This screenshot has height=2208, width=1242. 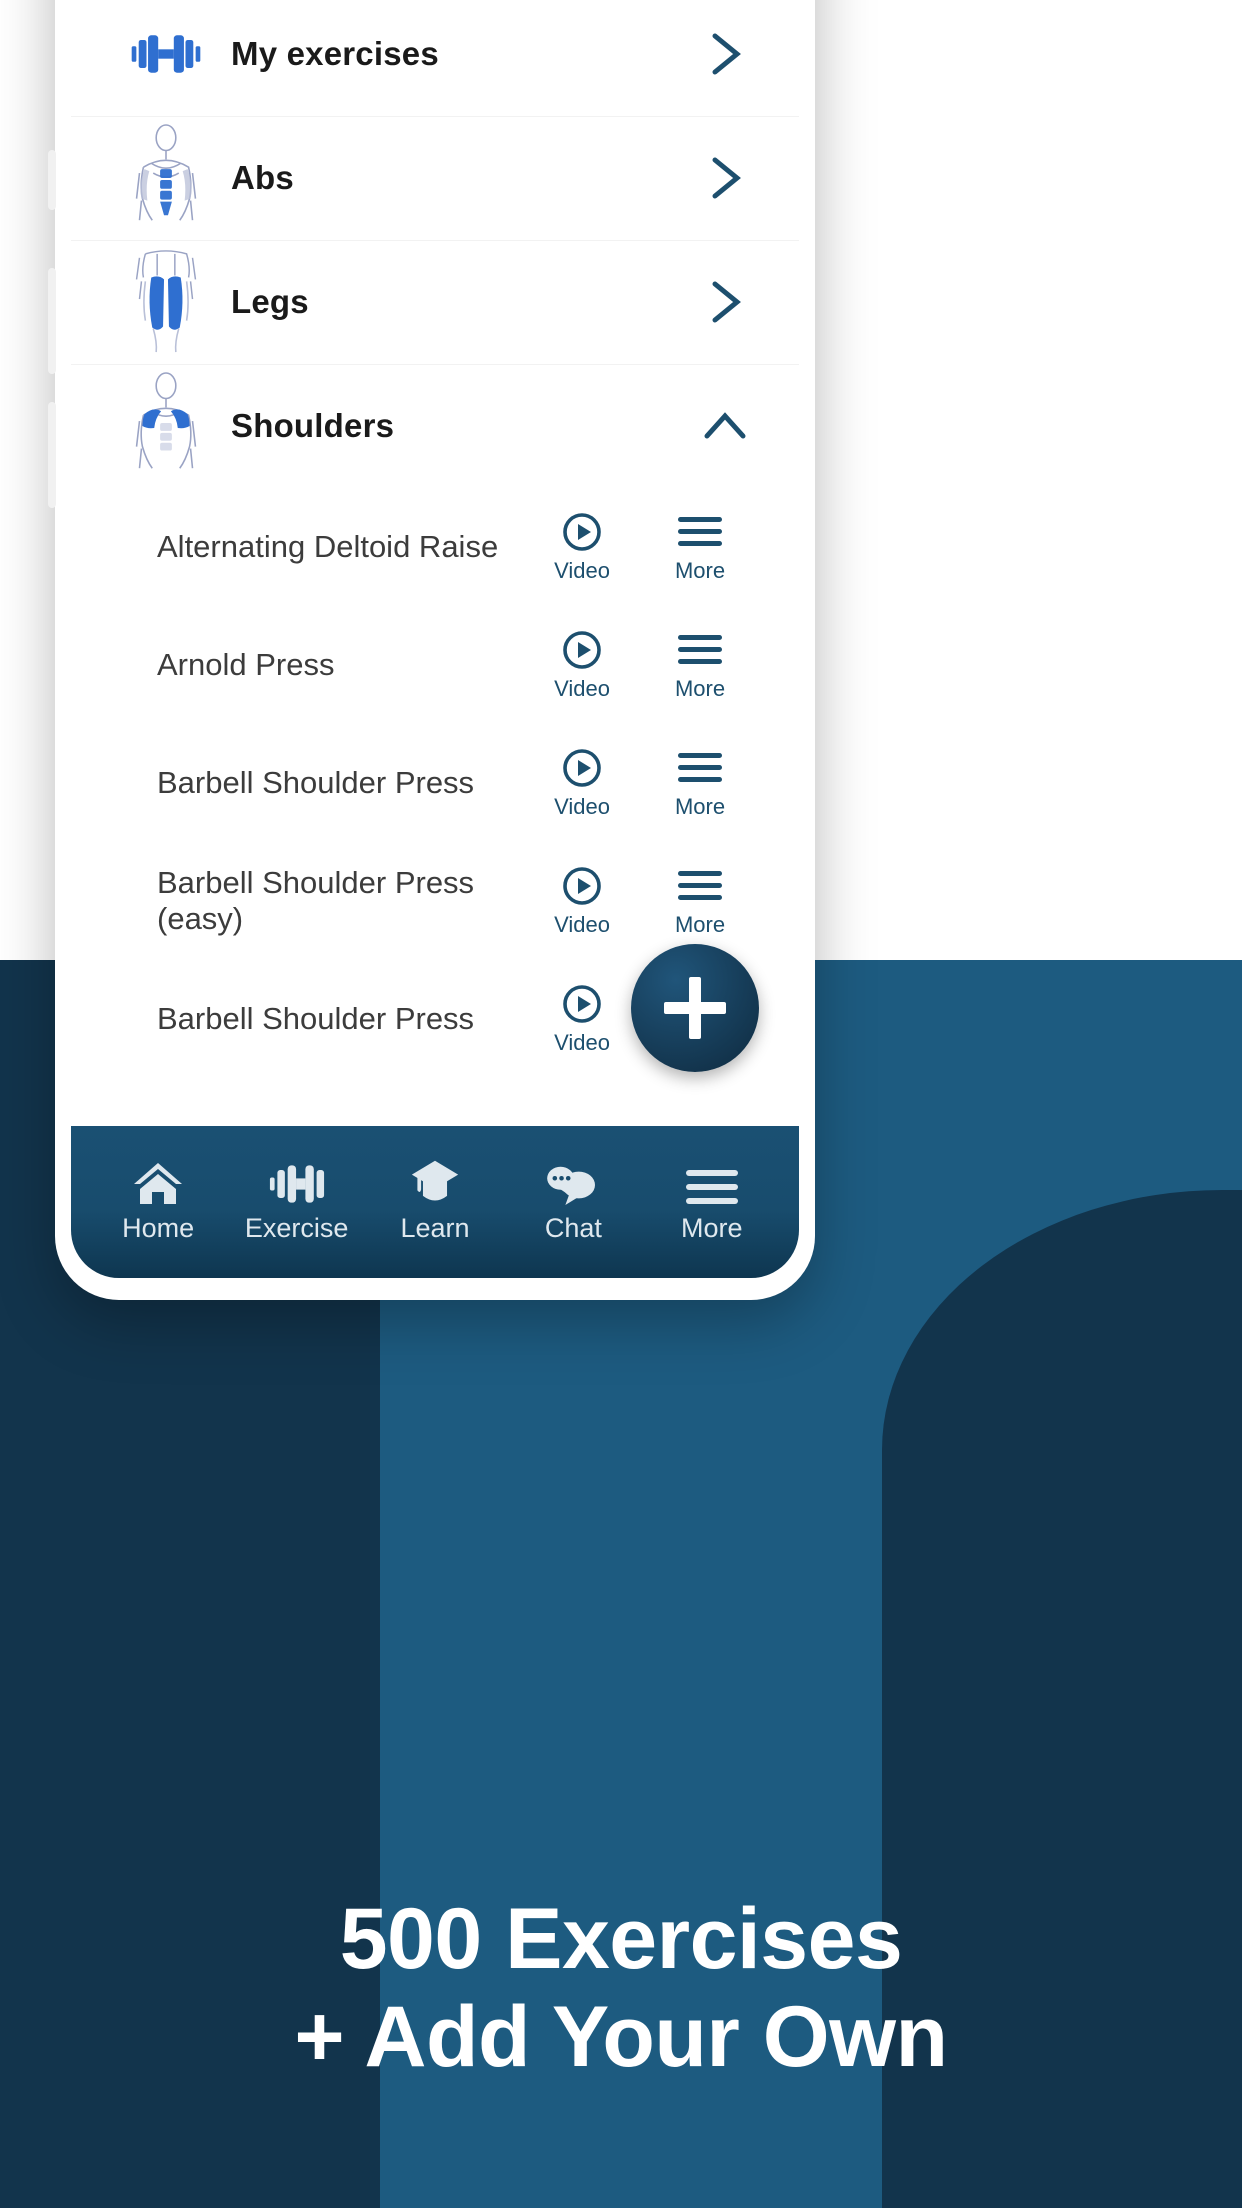 What do you see at coordinates (435, 665) in the screenshot?
I see `exercise-row: Arnold Press Video More` at bounding box center [435, 665].